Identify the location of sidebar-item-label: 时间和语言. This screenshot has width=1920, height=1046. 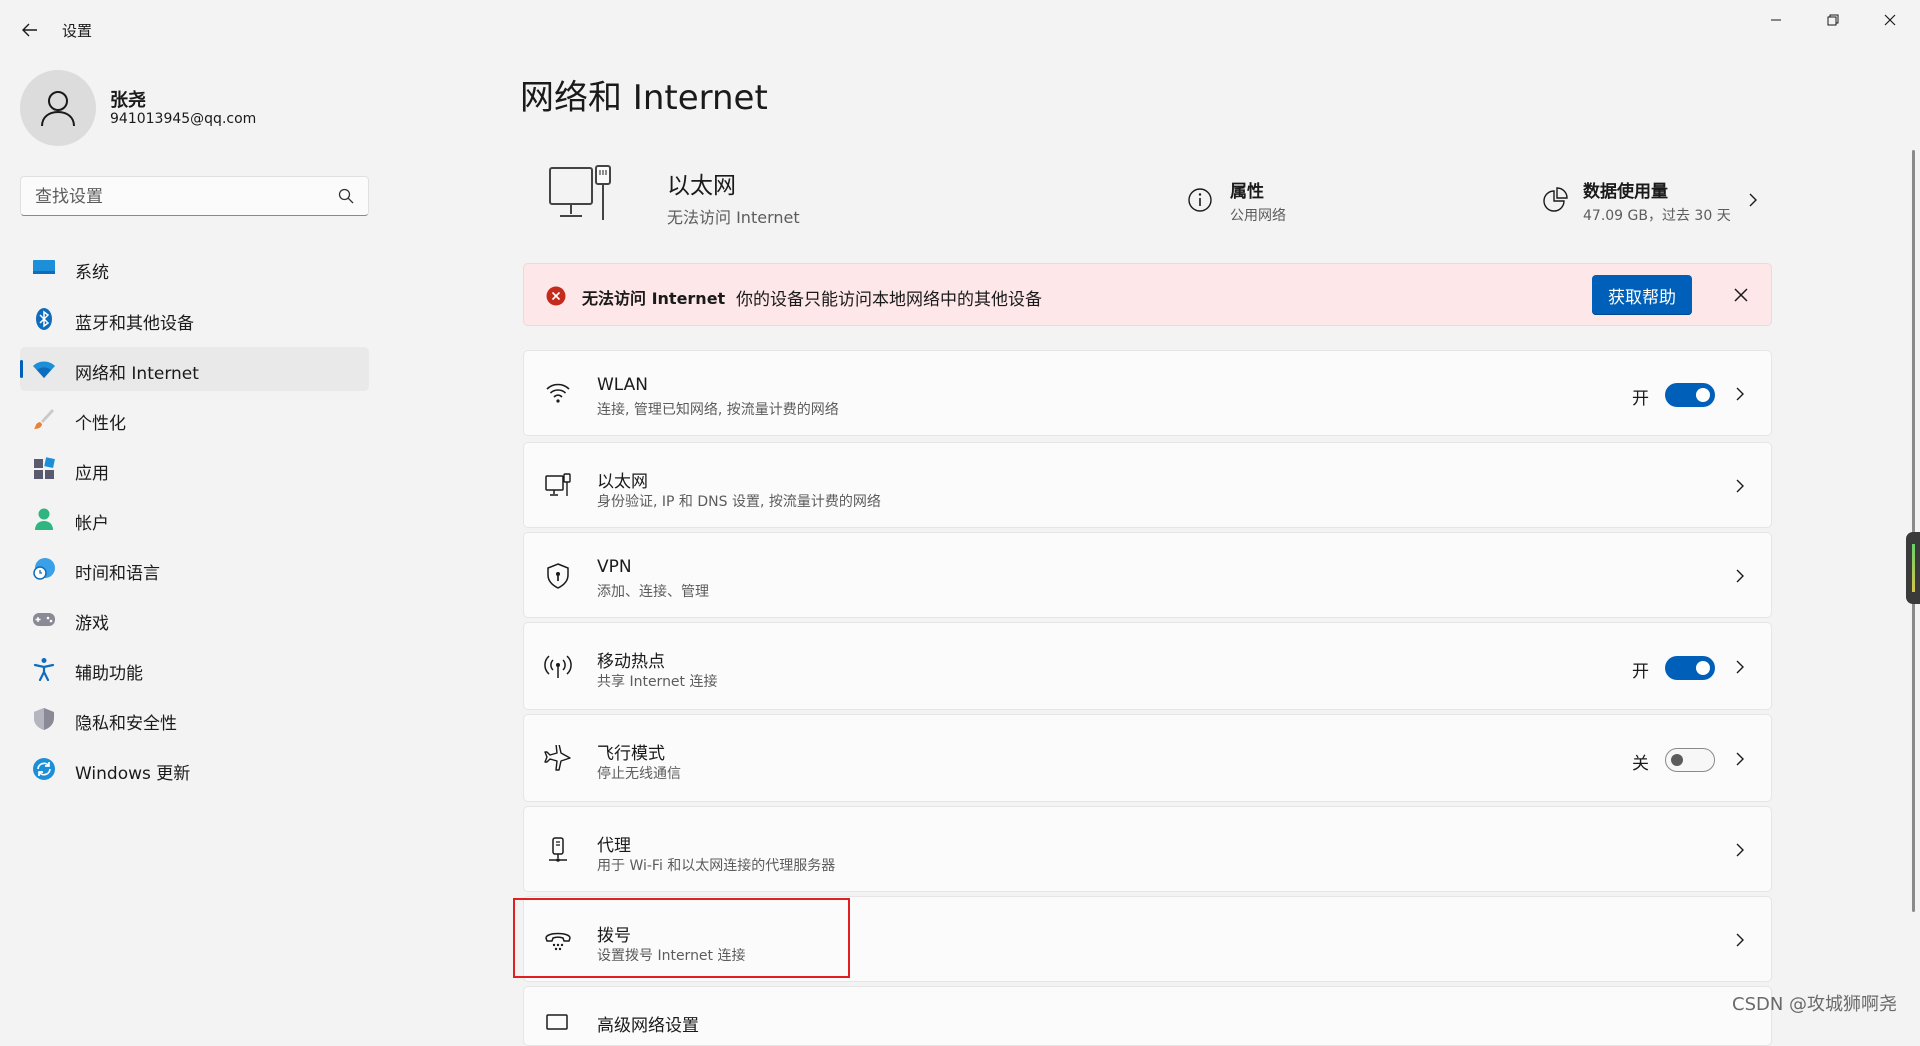
(117, 574).